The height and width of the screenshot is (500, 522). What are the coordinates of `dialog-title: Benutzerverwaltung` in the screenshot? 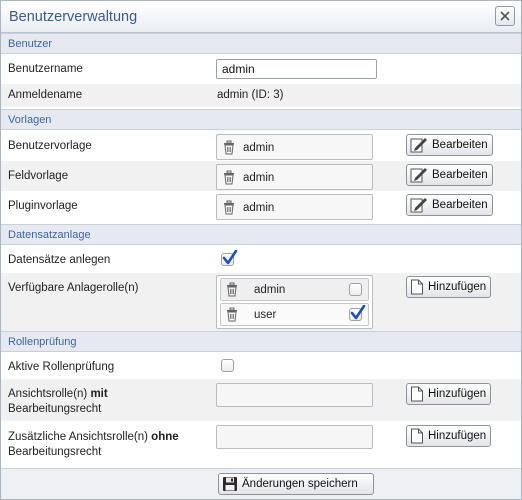 It's located at (73, 17).